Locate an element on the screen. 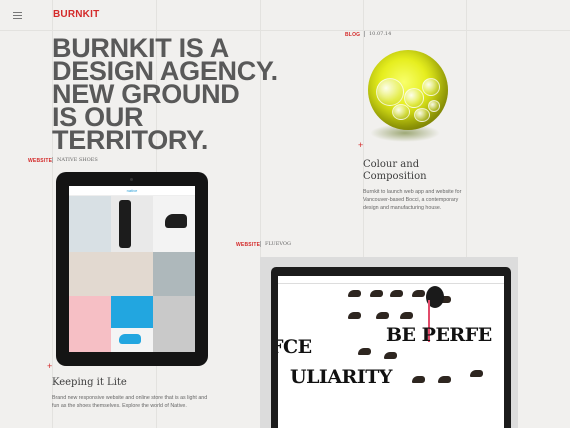 This screenshot has width=570, height=428. fluevog-client: FLUEVOG is located at coordinates (275, 244).